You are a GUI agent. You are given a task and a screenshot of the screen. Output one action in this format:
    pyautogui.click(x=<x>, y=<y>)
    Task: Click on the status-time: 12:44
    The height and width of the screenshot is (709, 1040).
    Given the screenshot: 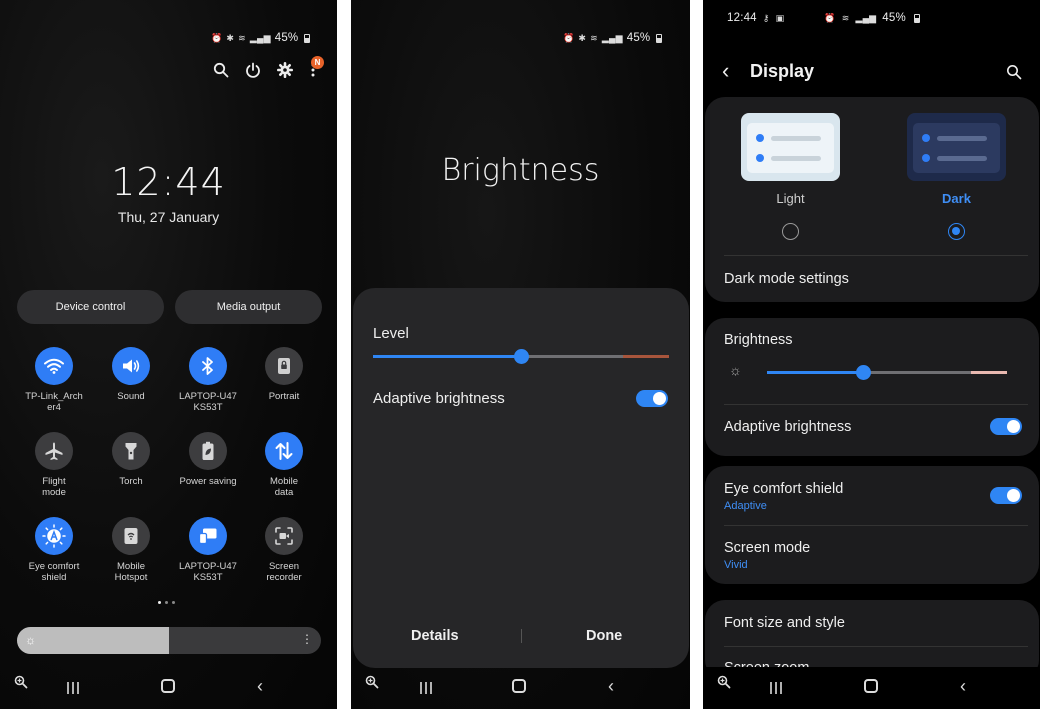 What is the action you would take?
    pyautogui.click(x=742, y=18)
    